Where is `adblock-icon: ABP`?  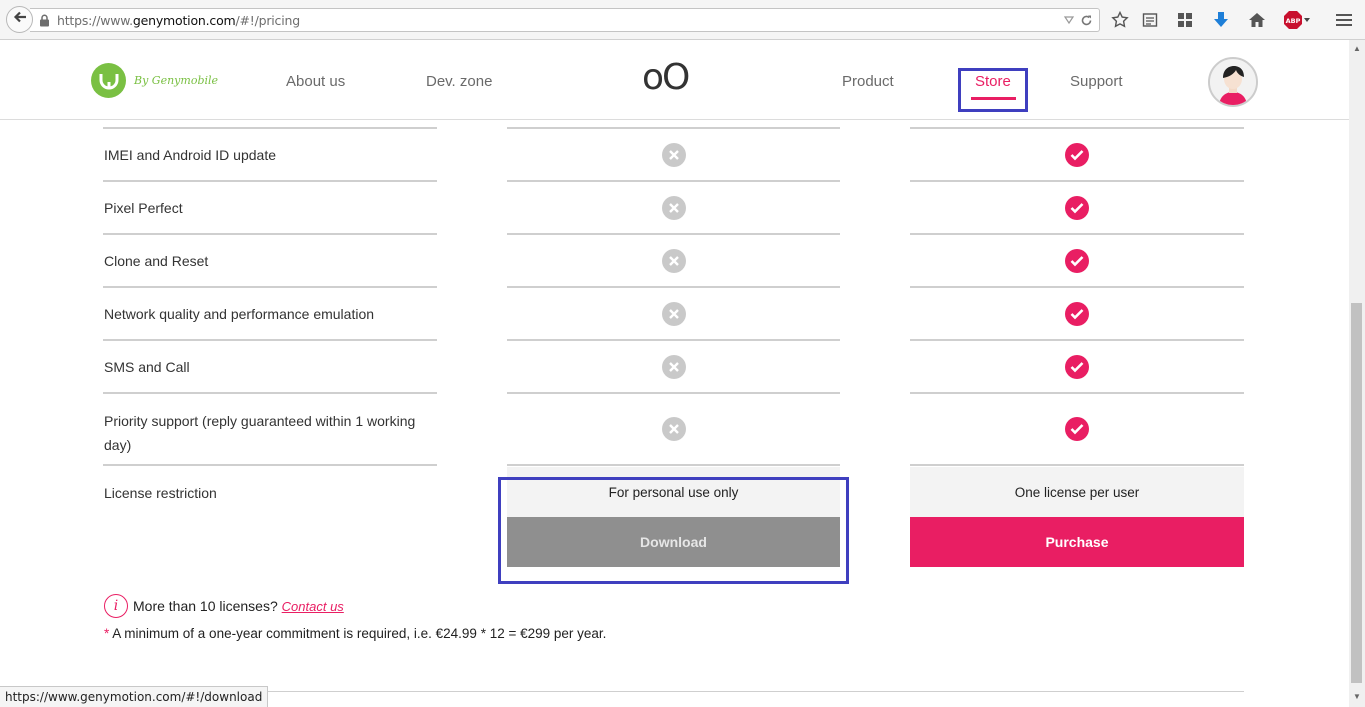 adblock-icon: ABP is located at coordinates (1297, 20).